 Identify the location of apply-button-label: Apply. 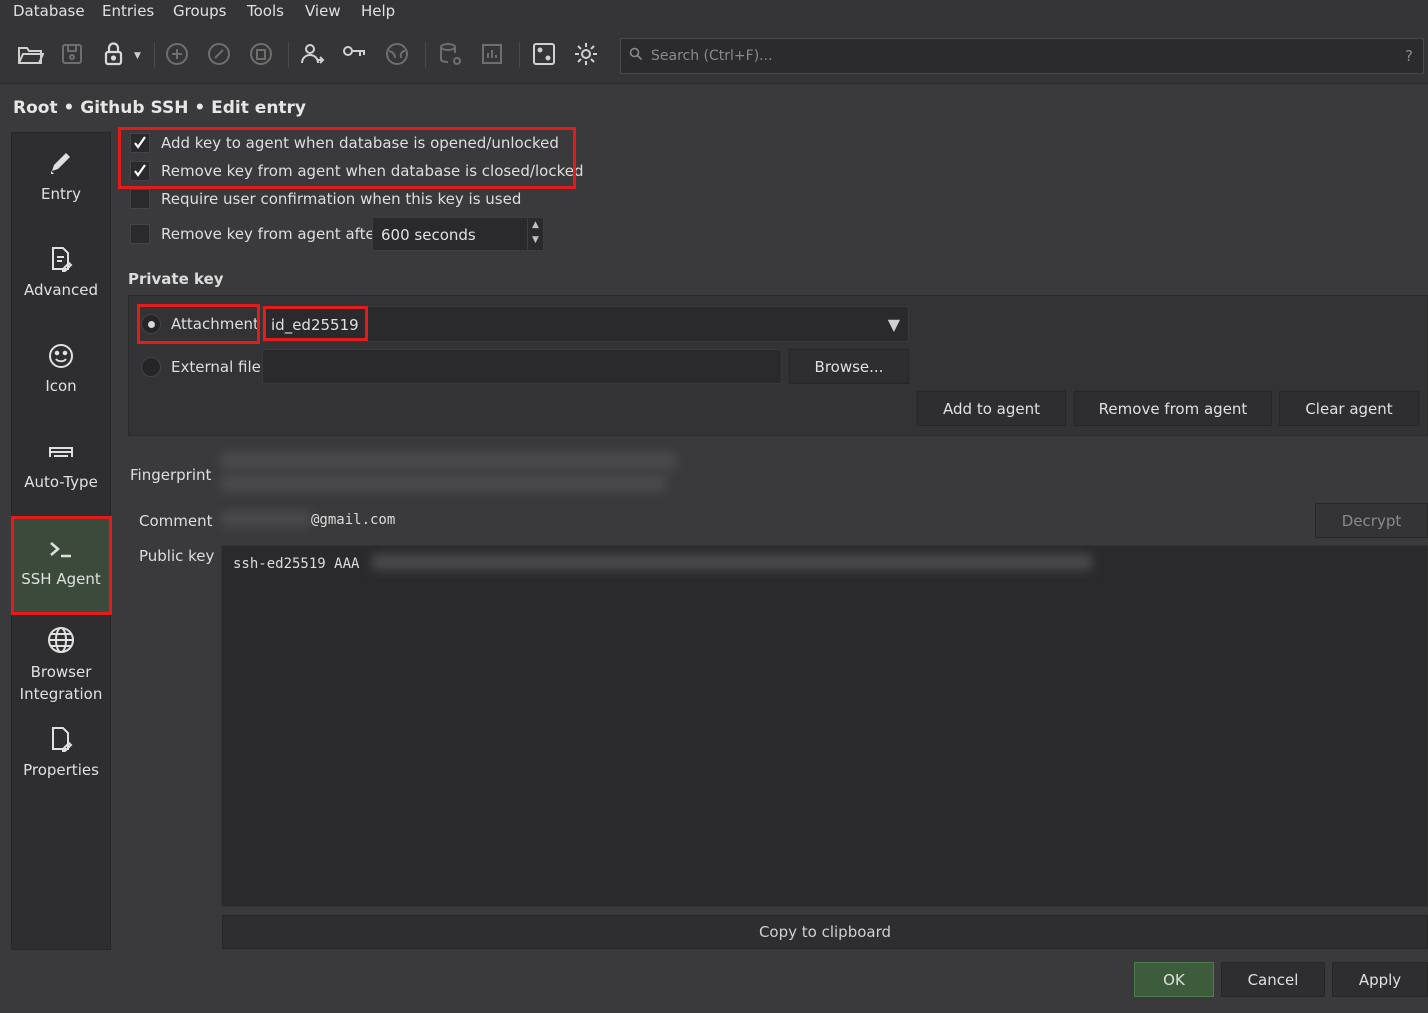
(1380, 979).